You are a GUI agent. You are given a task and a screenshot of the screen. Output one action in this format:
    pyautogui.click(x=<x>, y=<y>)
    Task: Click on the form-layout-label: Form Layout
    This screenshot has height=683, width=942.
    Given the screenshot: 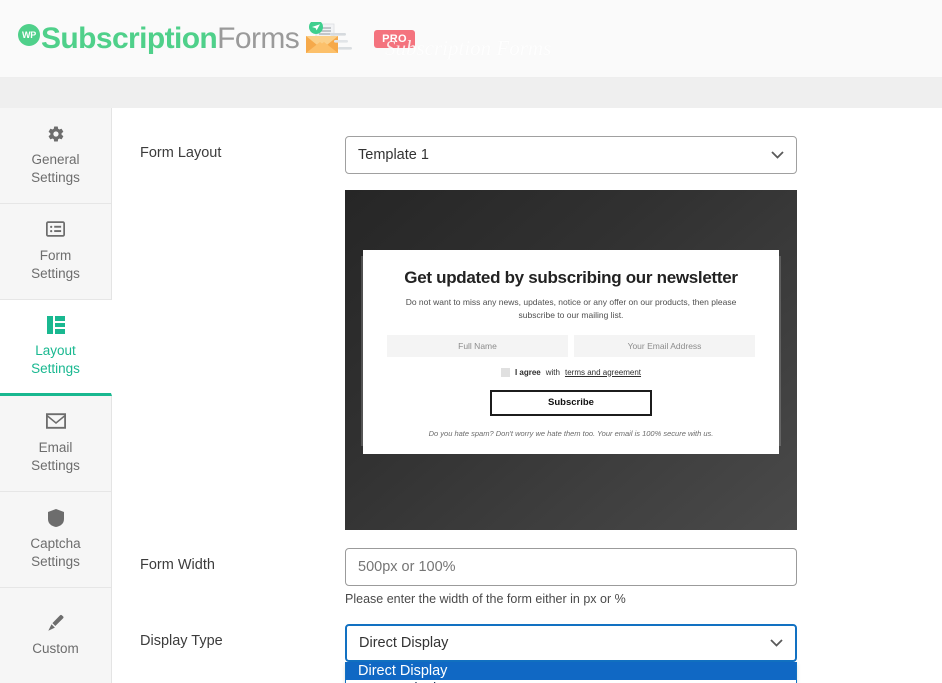 What is the action you would take?
    pyautogui.click(x=181, y=153)
    